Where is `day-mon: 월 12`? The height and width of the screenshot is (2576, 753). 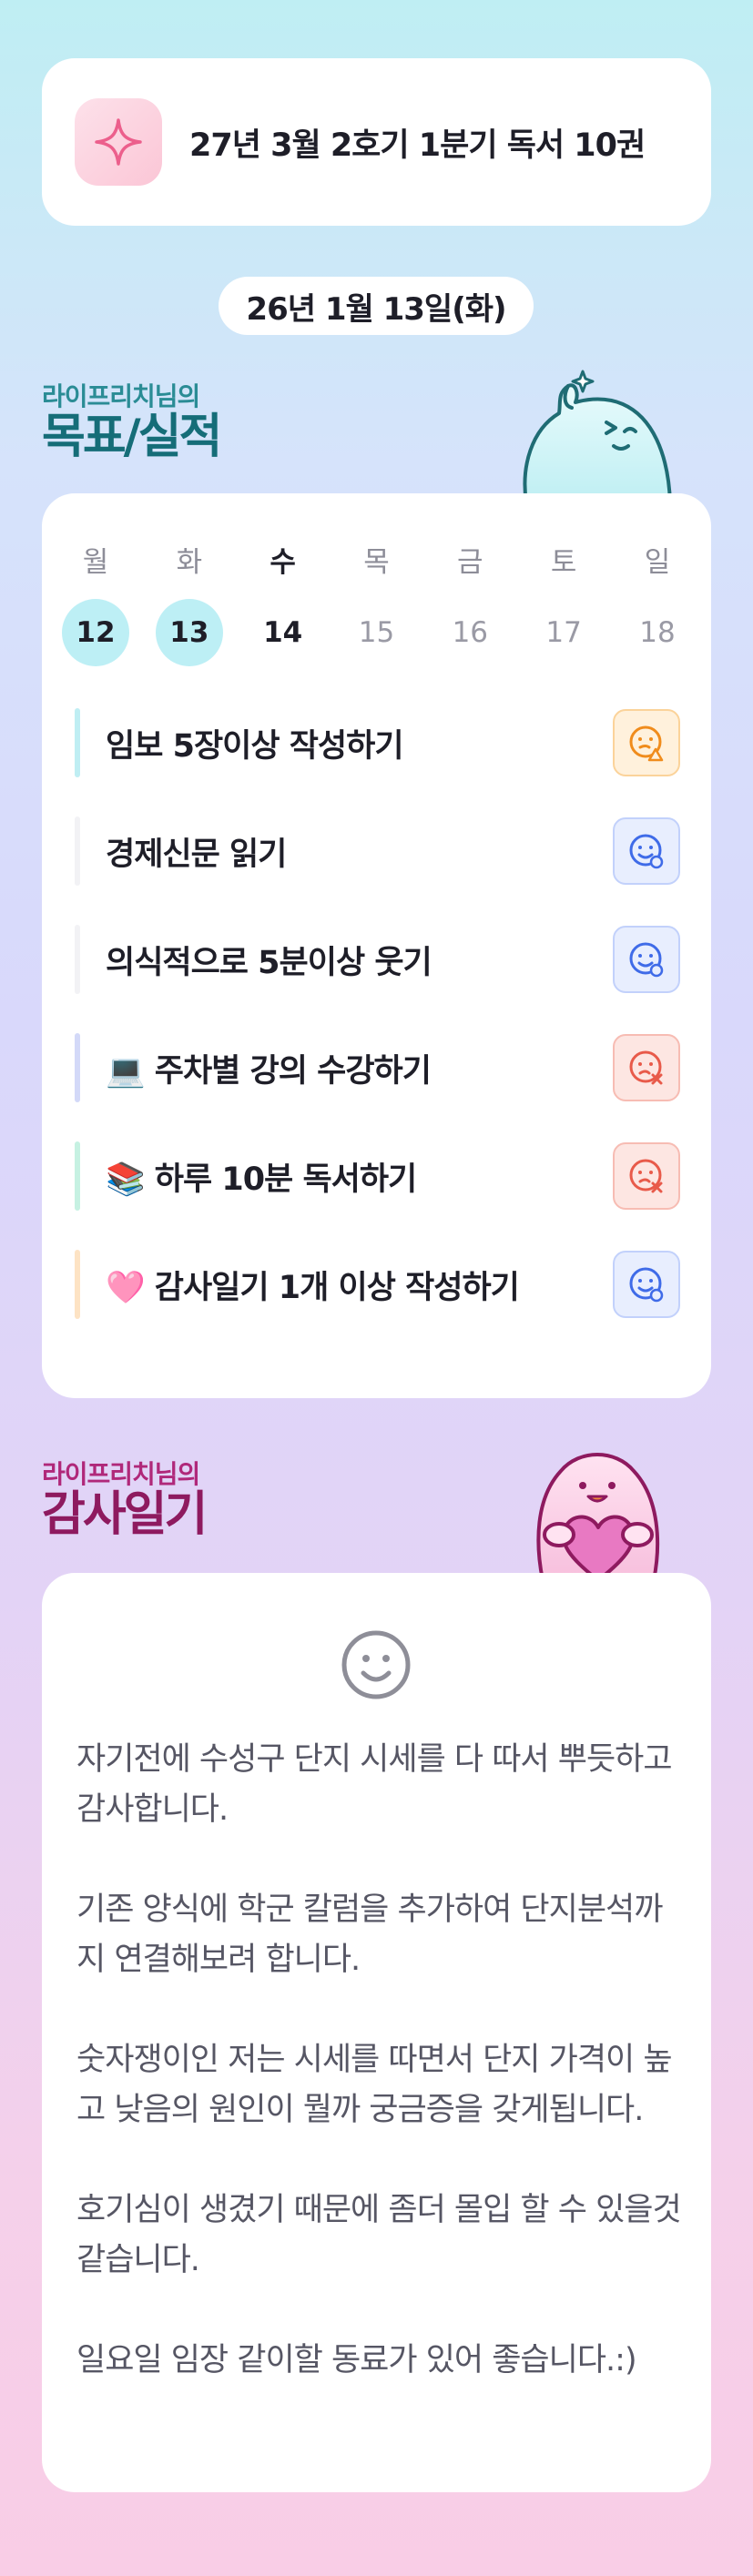 day-mon: 월 12 is located at coordinates (95, 605).